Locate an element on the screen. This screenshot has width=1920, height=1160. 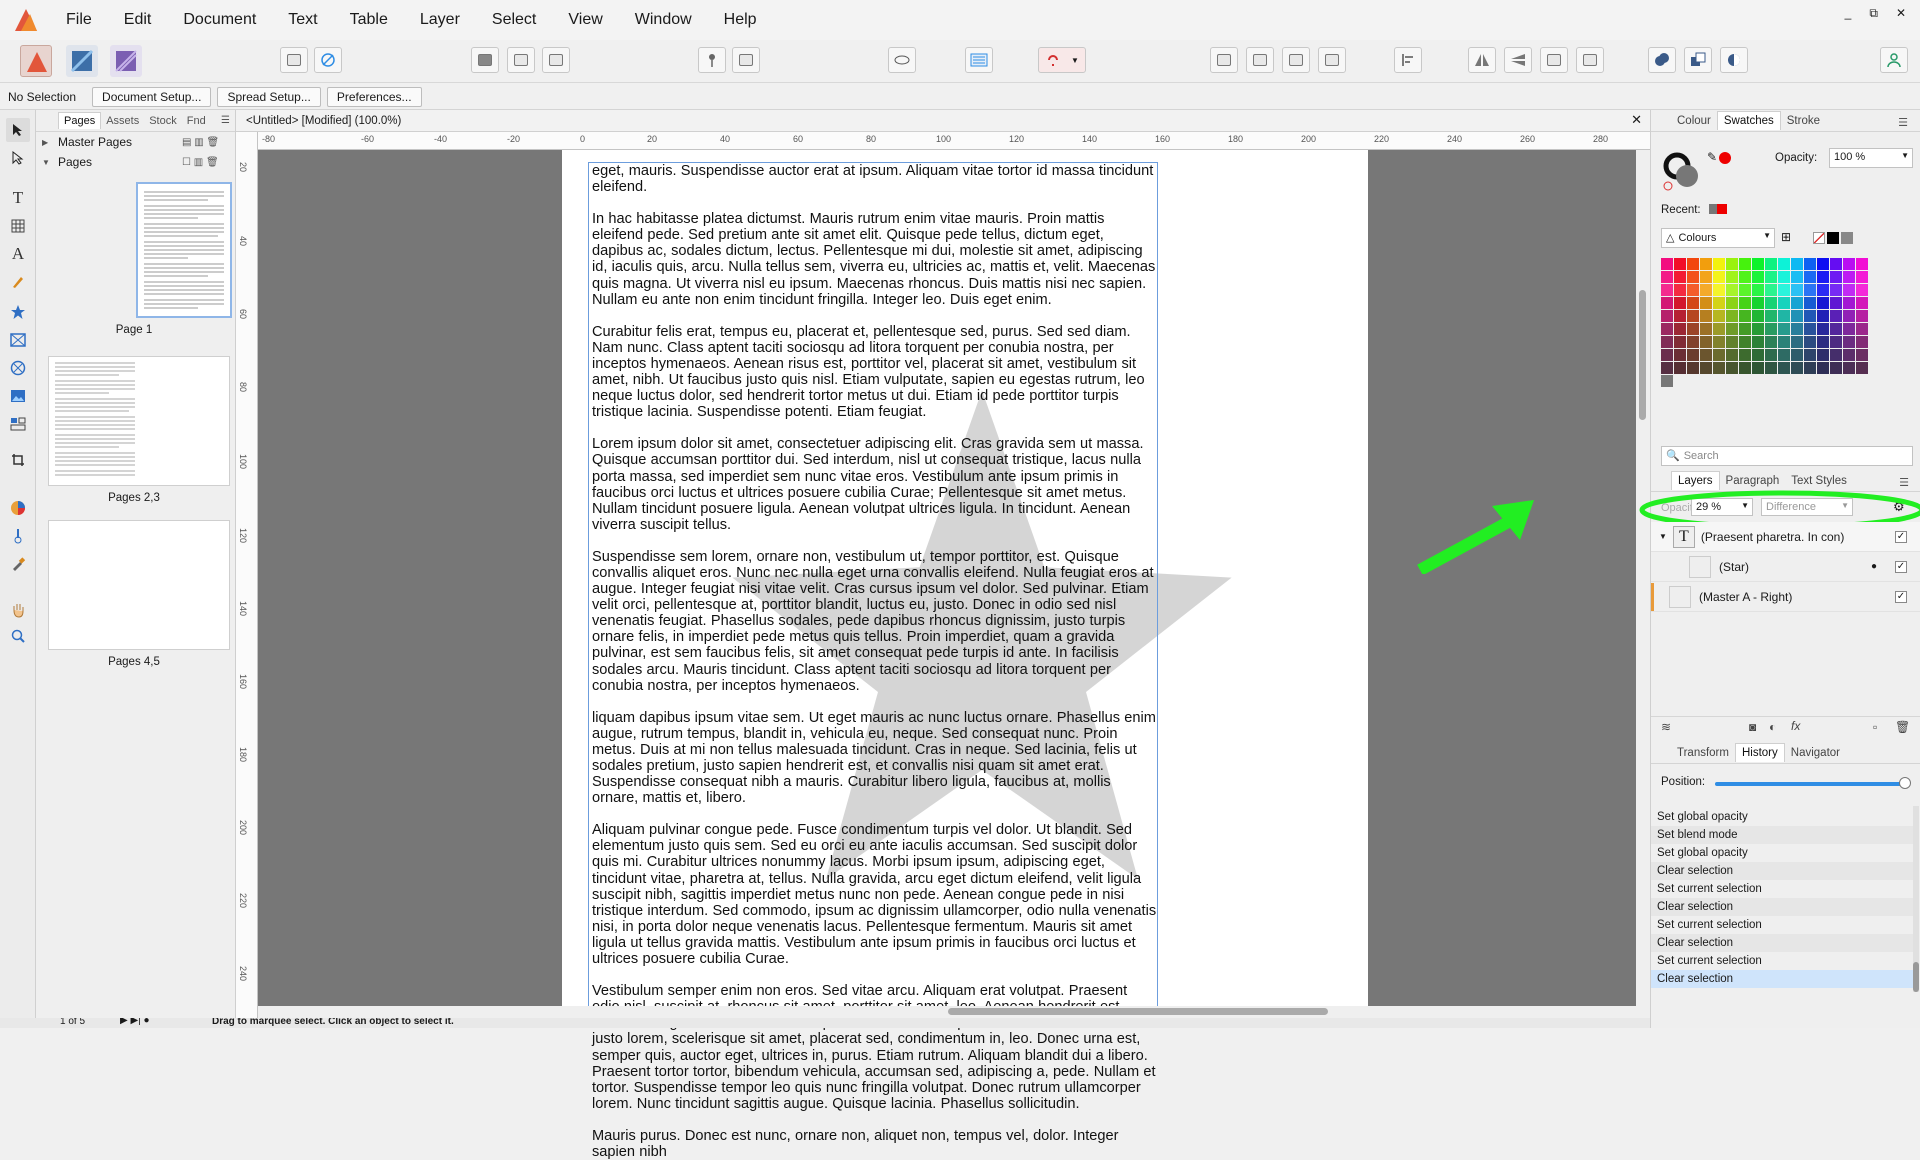
table-tool-icon is located at coordinates (18, 226).